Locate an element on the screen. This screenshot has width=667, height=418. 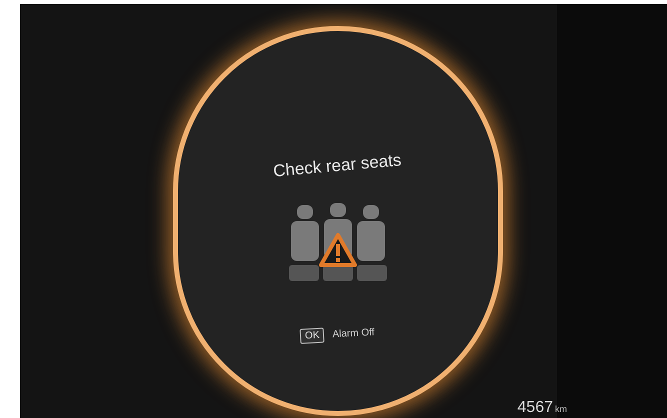
odometer-unit: km is located at coordinates (561, 409).